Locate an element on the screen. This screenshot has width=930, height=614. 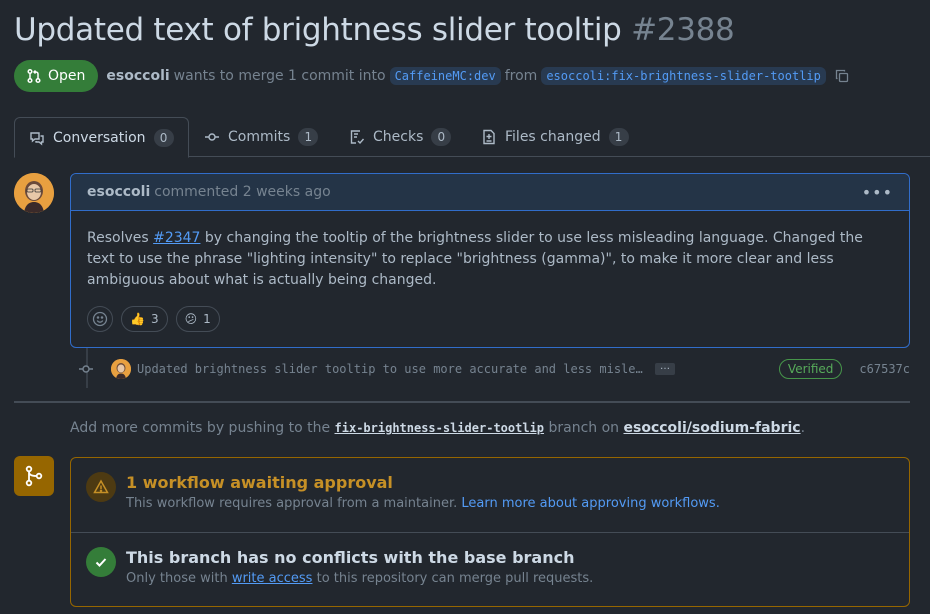
reaction-confused: 😕 1 is located at coordinates (197, 319).